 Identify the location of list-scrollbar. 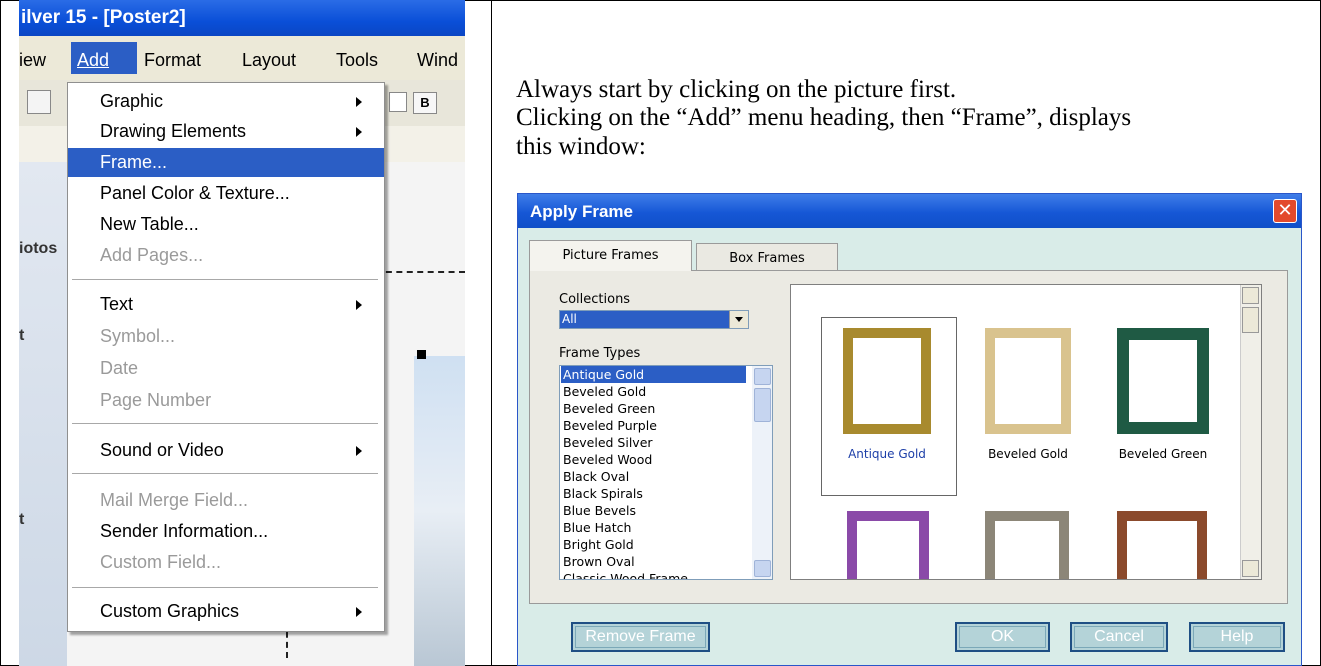
(762, 472).